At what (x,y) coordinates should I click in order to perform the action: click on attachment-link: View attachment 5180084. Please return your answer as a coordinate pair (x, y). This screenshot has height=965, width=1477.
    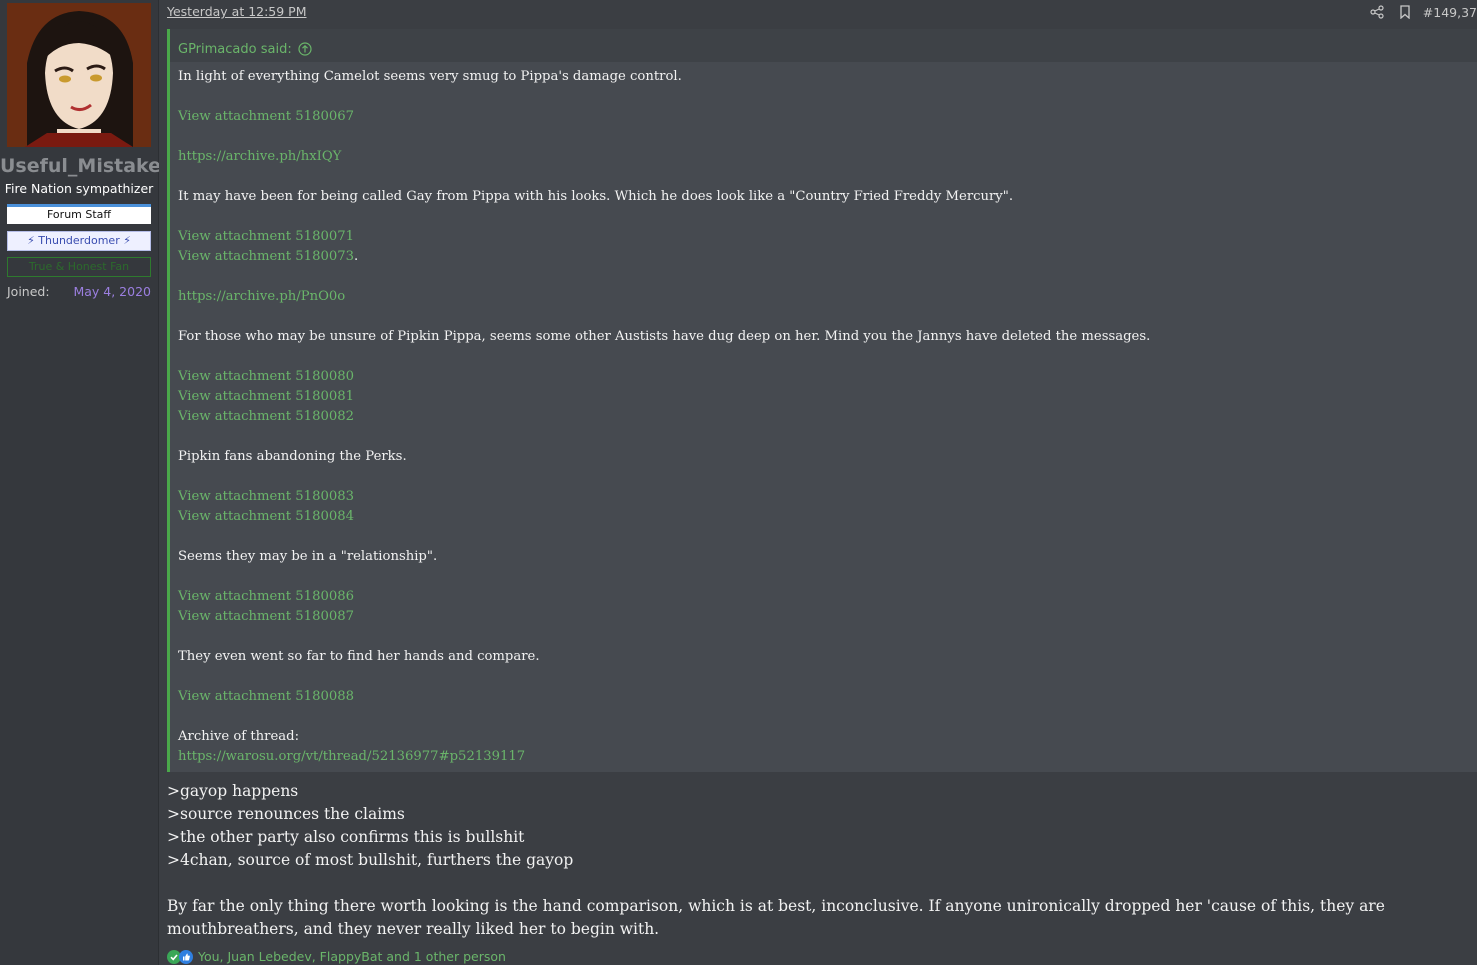
    Looking at the image, I should click on (266, 516).